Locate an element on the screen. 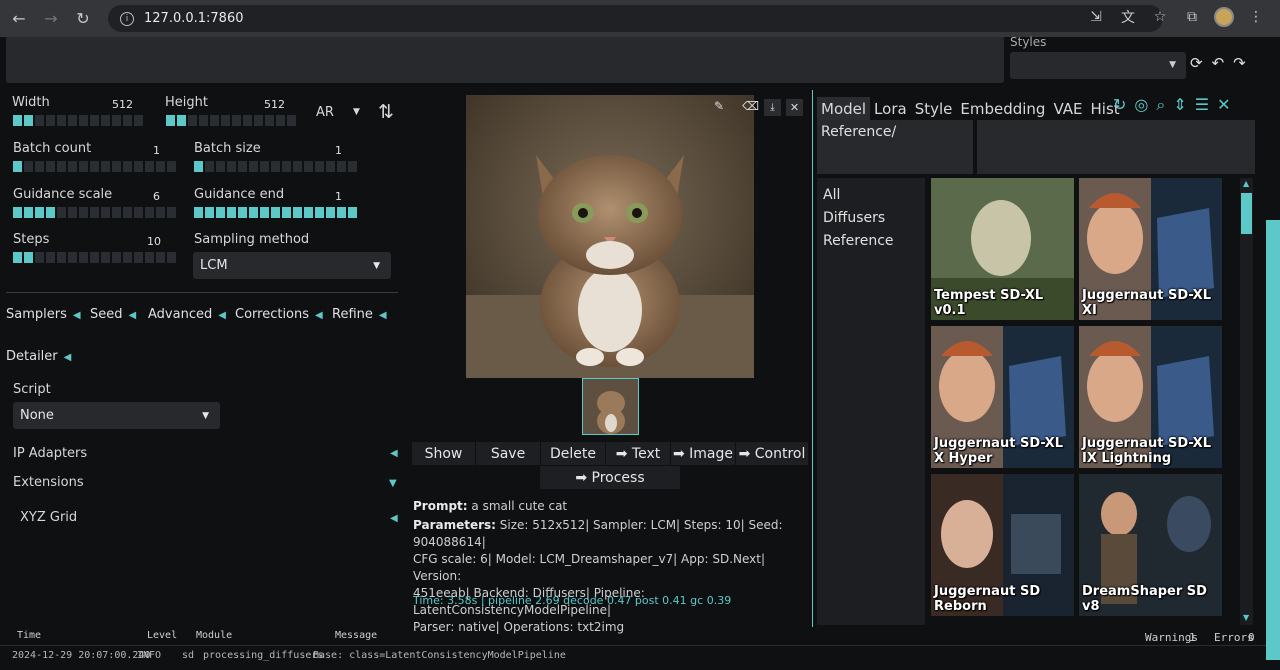  tab-samplers: Samplers ◀ is located at coordinates (43, 314).